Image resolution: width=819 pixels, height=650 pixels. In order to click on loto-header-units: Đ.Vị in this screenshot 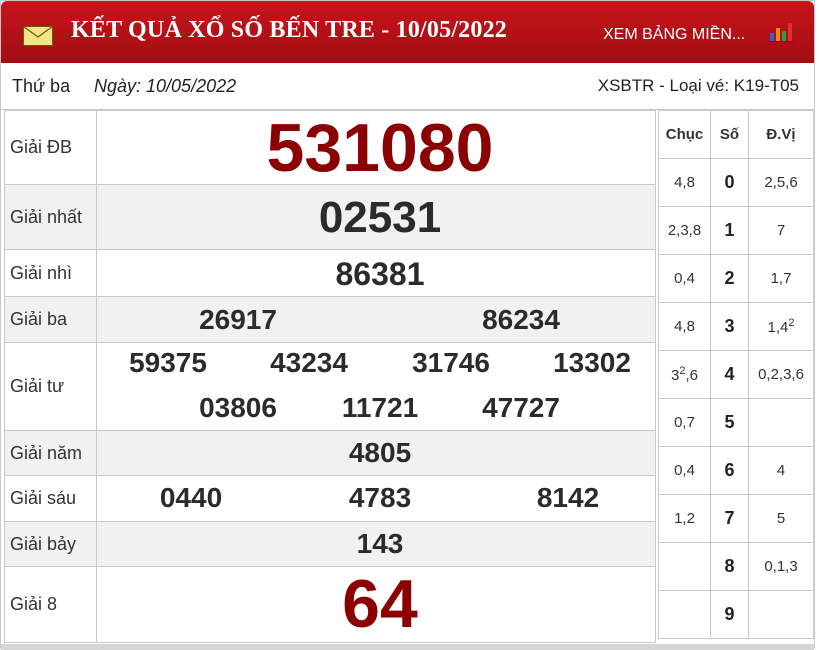, I will do `click(781, 134)`.